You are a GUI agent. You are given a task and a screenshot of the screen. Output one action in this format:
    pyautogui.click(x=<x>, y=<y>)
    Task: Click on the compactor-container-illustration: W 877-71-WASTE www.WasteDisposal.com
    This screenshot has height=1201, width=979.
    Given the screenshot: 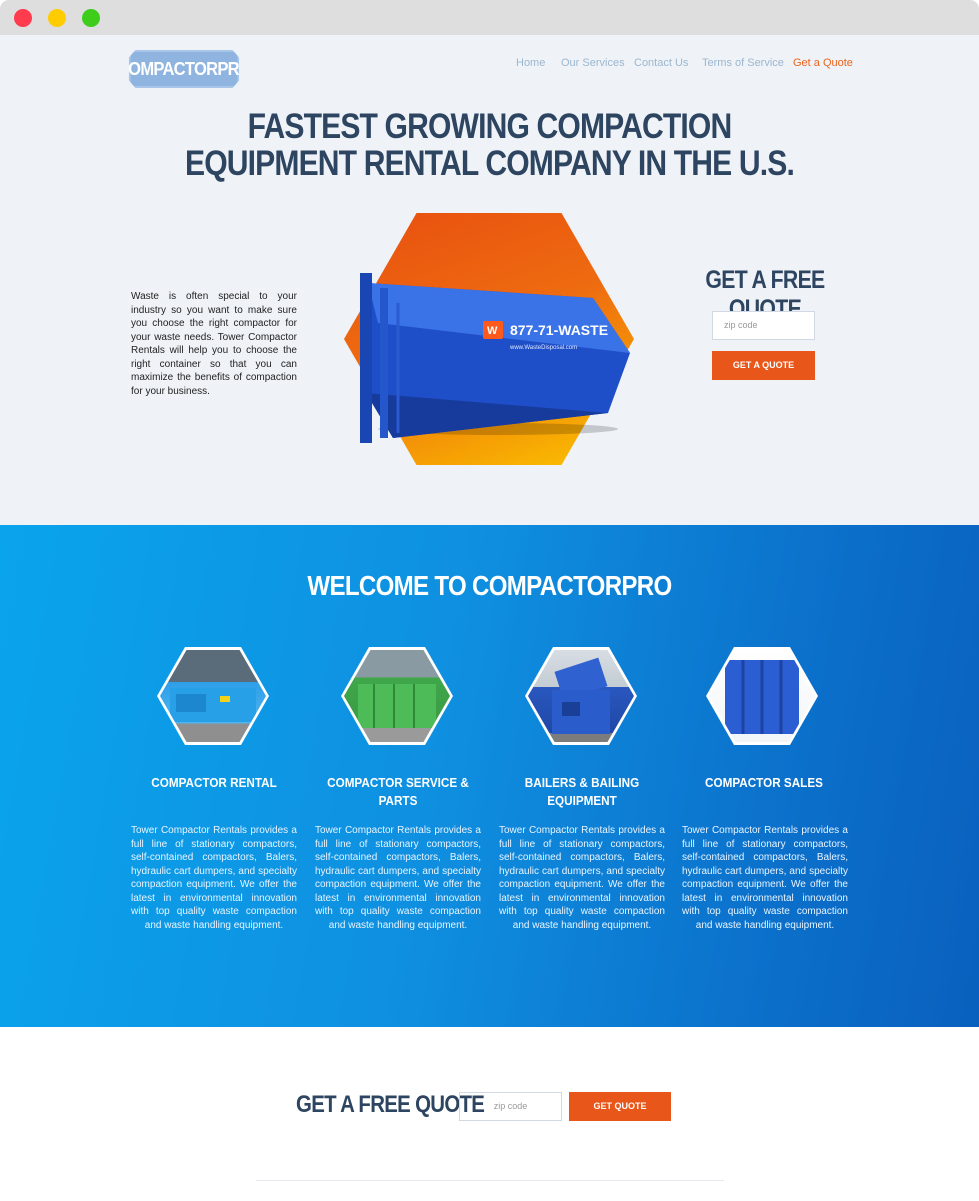 What is the action you would take?
    pyautogui.click(x=495, y=358)
    